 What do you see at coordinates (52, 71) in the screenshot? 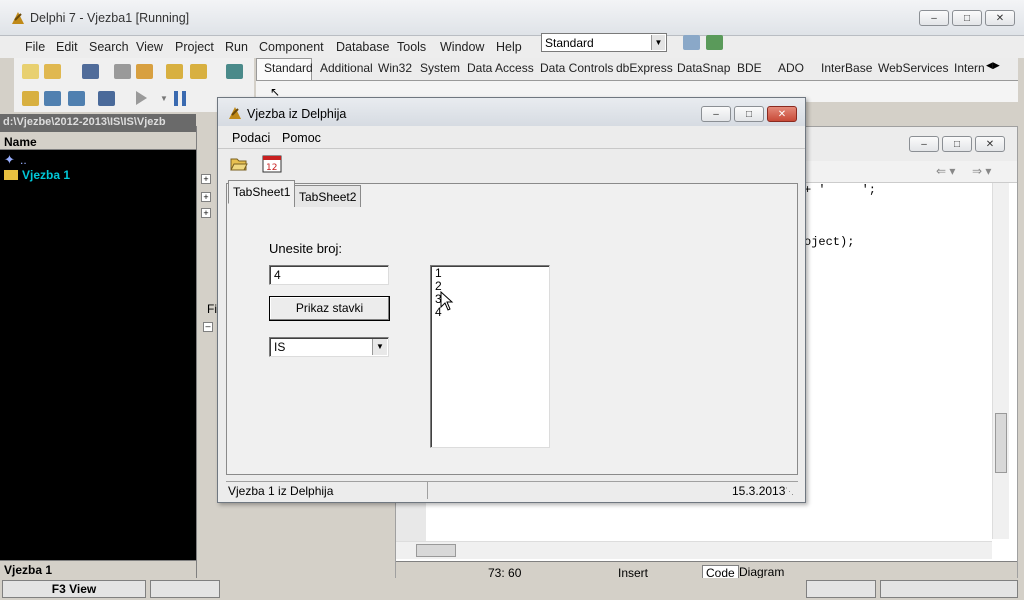
I see `open-icon` at bounding box center [52, 71].